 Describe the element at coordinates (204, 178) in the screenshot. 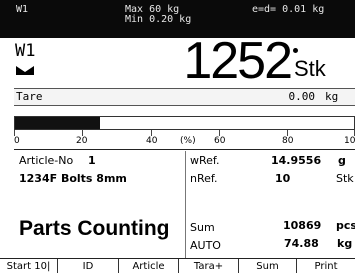

I see `nref-label: nRef.` at that location.